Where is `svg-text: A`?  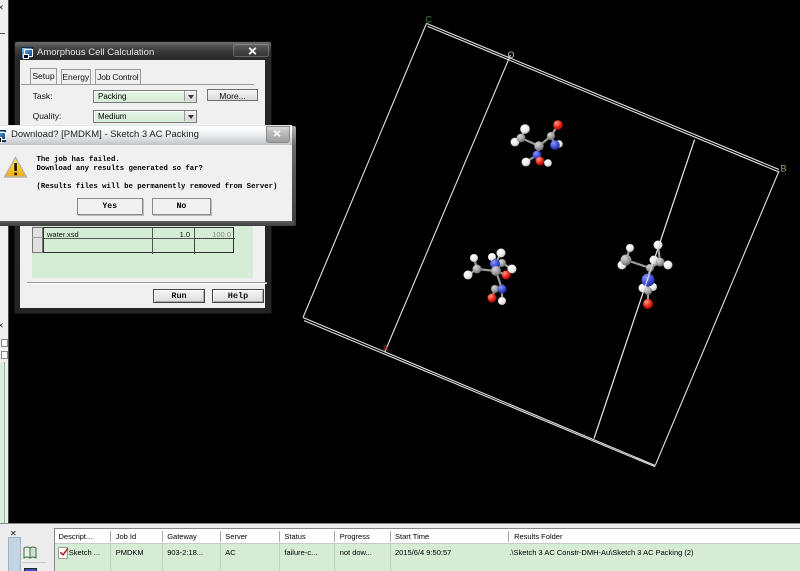
svg-text: A is located at coordinates (386, 349).